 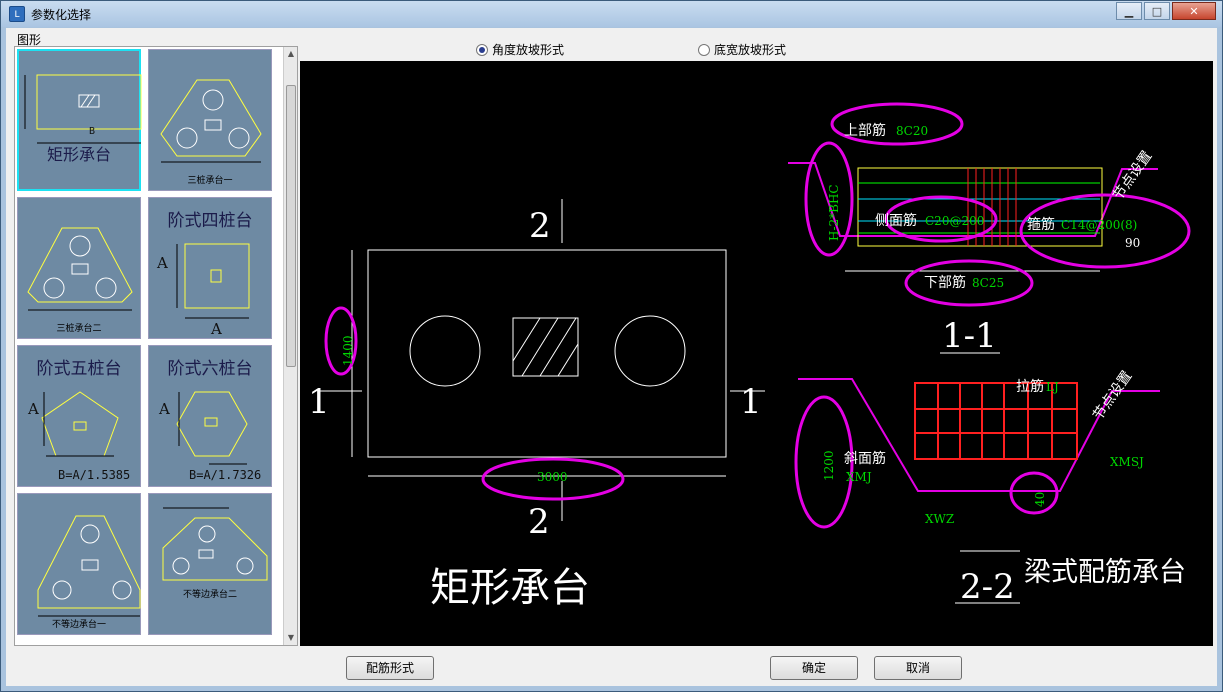 What do you see at coordinates (1040, 499) in the screenshot?
I see `cover-label: 40` at bounding box center [1040, 499].